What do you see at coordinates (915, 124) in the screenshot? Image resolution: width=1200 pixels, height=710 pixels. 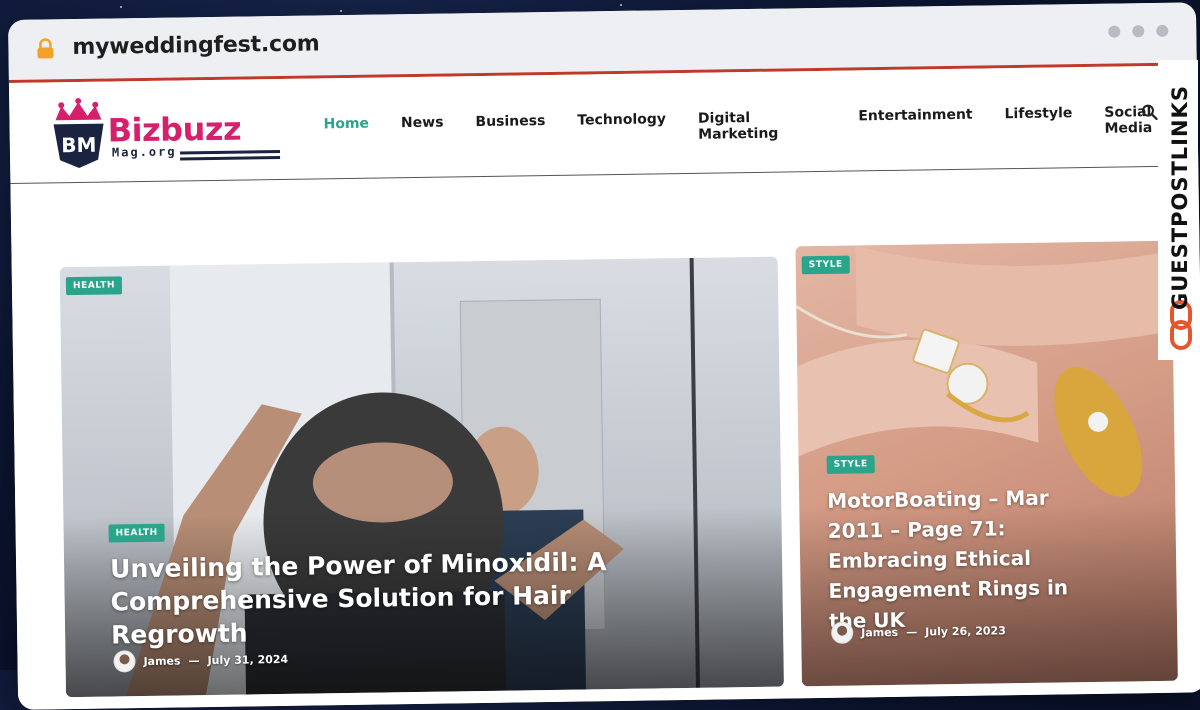 I see `nav-entertainment: Entertainment` at bounding box center [915, 124].